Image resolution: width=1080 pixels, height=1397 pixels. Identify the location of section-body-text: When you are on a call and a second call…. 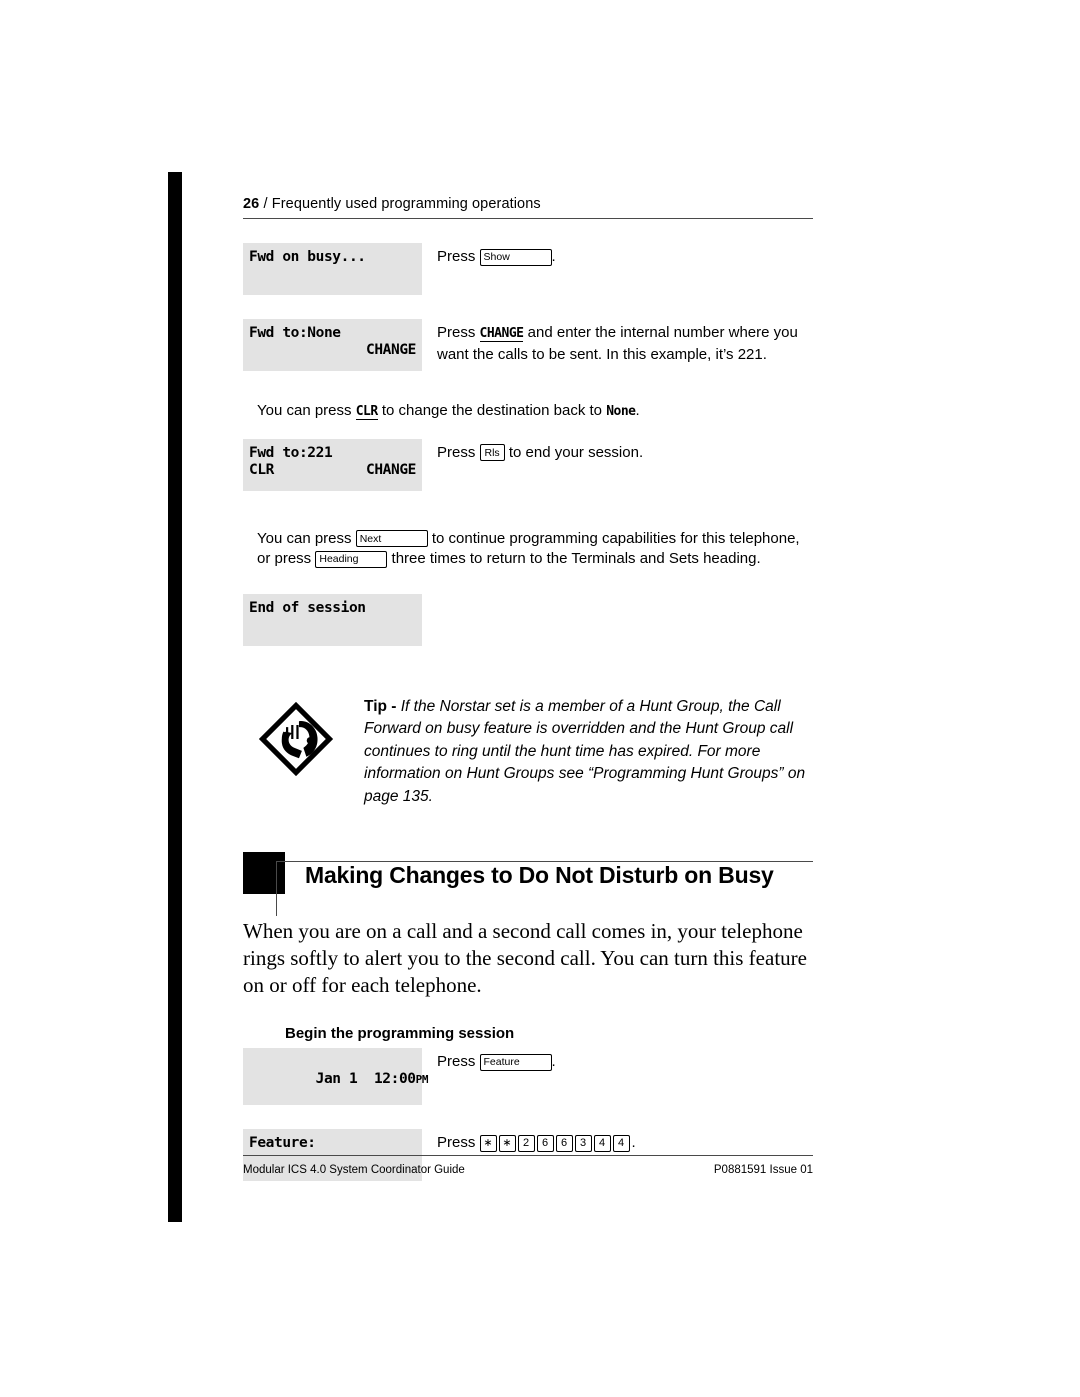
(525, 958).